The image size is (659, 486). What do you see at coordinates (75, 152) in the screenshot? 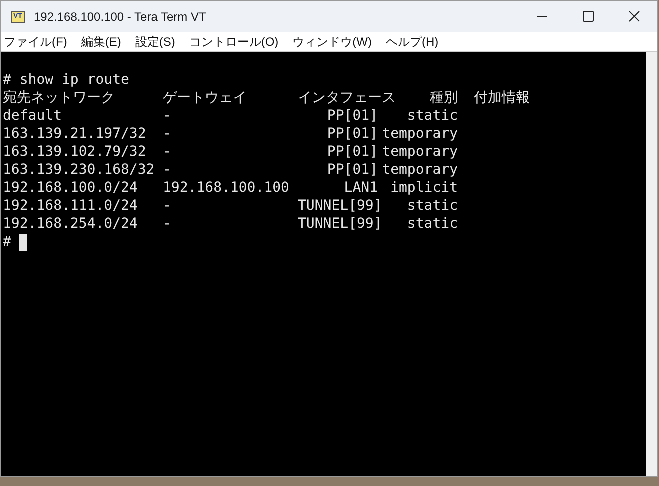
I see `table-cell-text: 163.139.102.79/32` at bounding box center [75, 152].